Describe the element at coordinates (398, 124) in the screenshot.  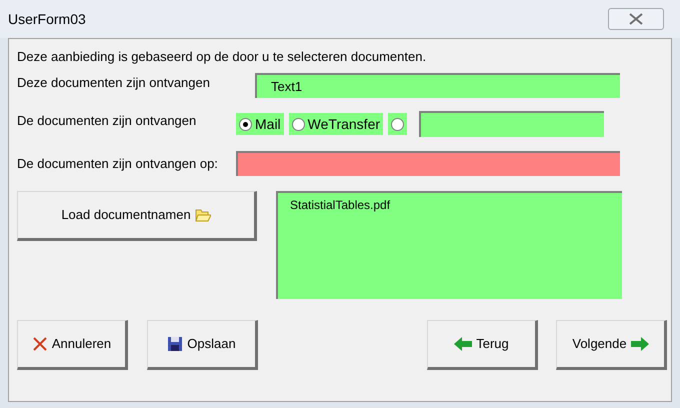
I see `radio-option` at that location.